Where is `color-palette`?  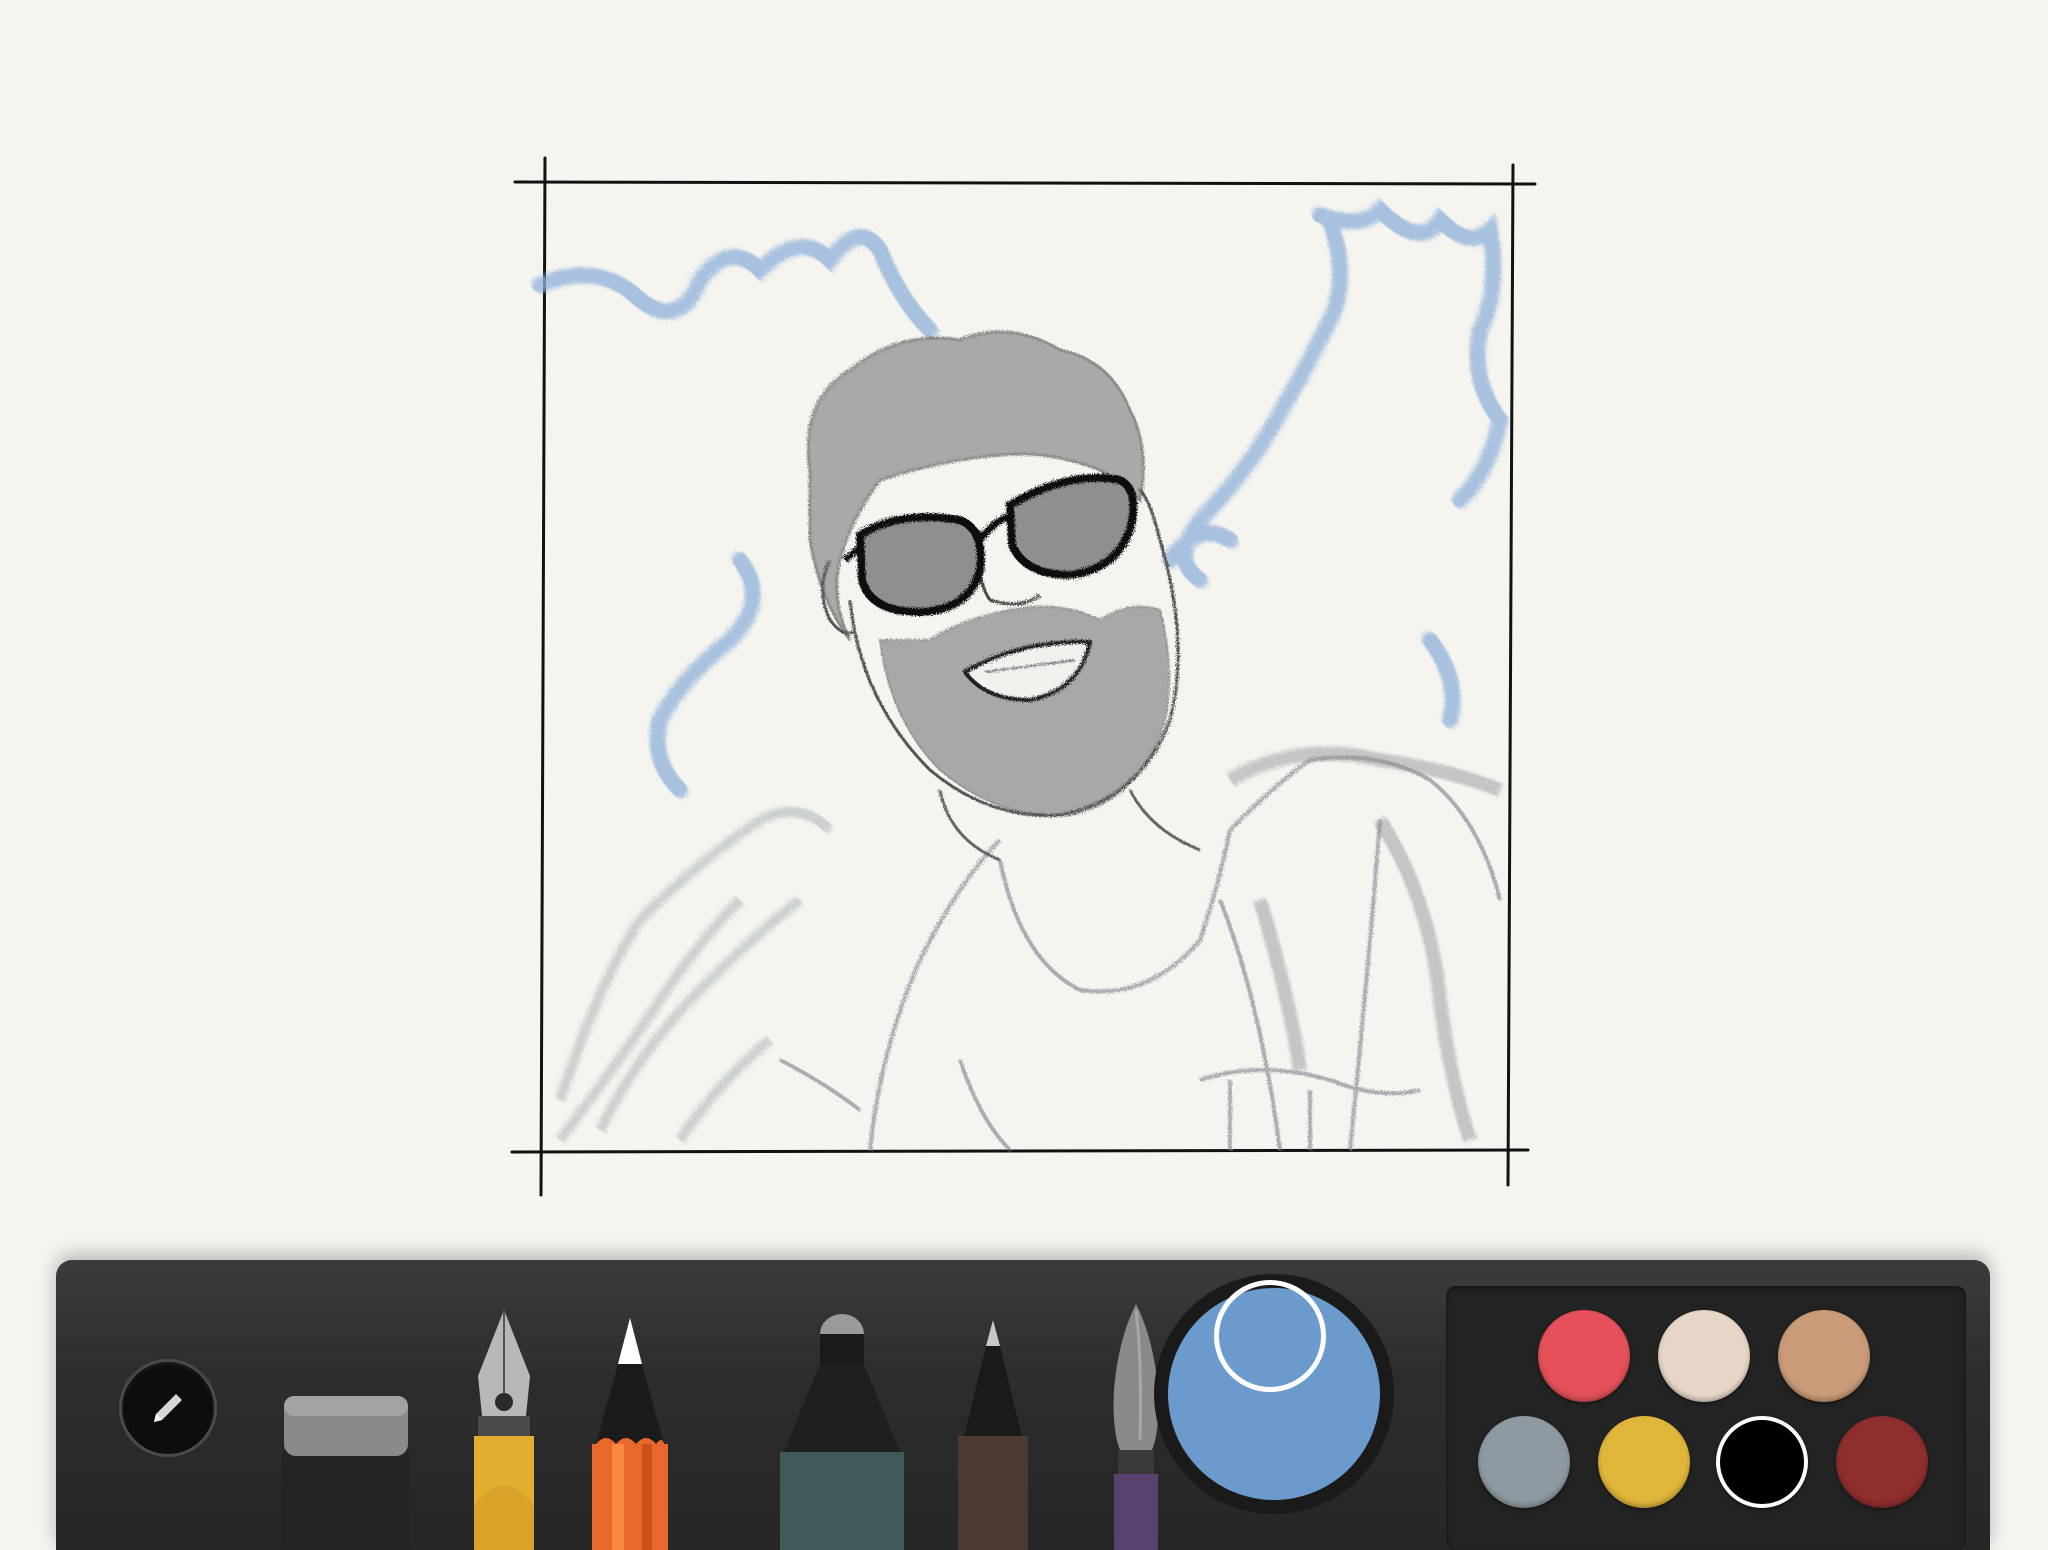 color-palette is located at coordinates (1706, 1418).